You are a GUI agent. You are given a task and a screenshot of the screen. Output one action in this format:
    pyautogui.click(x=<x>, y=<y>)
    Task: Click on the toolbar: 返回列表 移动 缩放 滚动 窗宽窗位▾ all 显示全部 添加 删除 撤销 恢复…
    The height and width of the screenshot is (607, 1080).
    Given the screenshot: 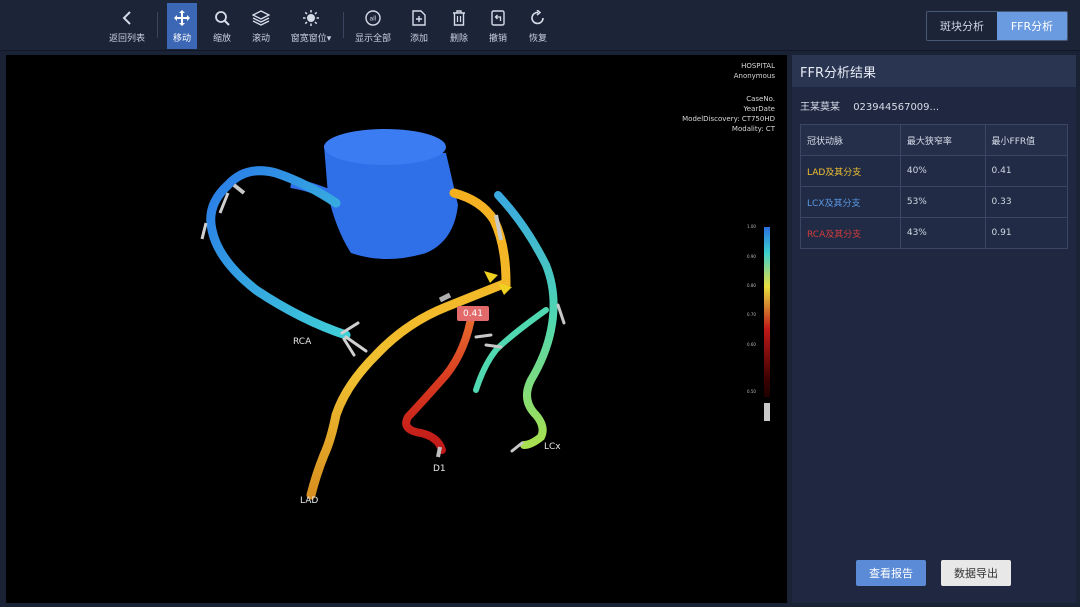 What is the action you would take?
    pyautogui.click(x=540, y=25)
    